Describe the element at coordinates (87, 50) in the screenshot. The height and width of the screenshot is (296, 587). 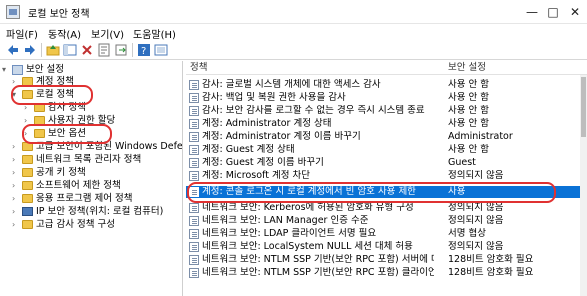
I see `delete-icon` at that location.